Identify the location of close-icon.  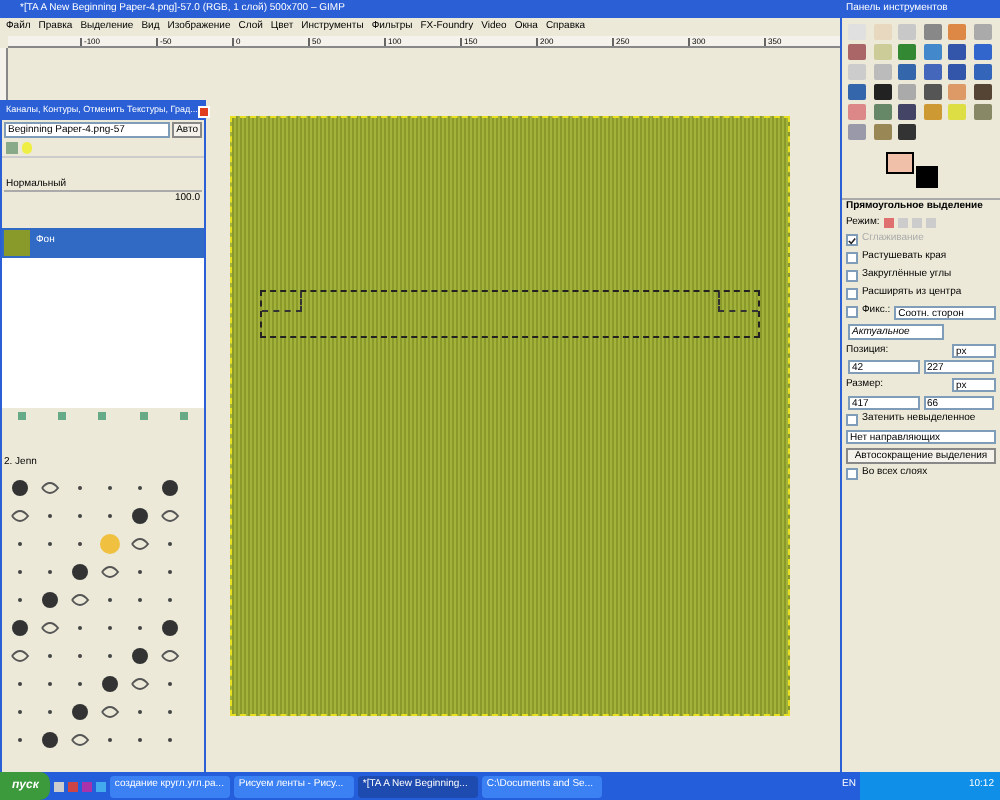
(203, 111).